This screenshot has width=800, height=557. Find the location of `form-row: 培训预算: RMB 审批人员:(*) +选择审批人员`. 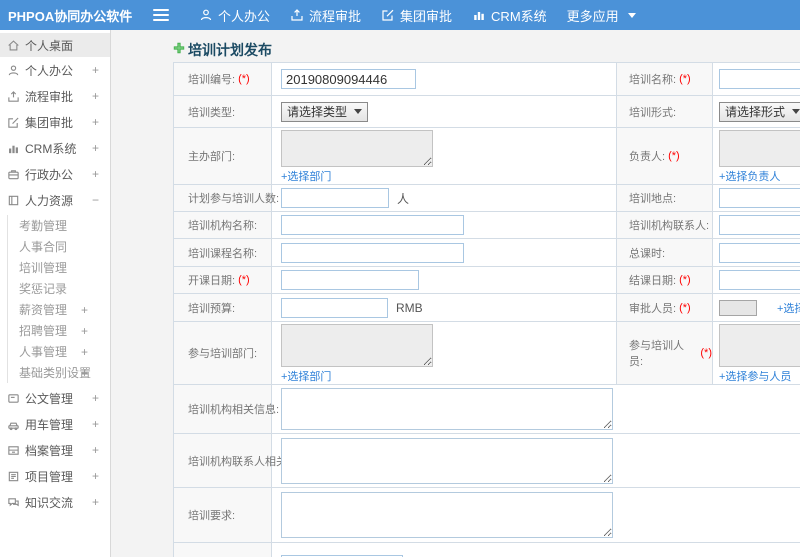

form-row: 培训预算: RMB 审批人员:(*) +选择审批人员 is located at coordinates (487, 308).